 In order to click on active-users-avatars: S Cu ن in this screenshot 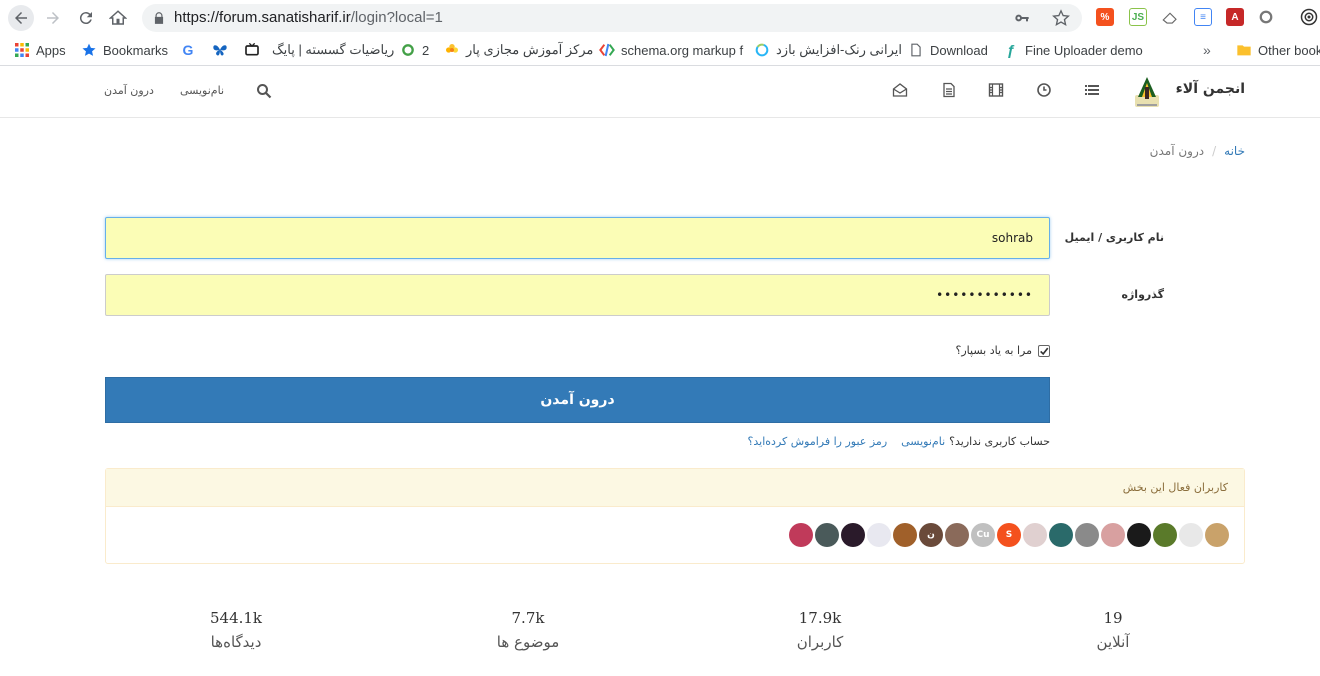, I will do `click(1009, 535)`.